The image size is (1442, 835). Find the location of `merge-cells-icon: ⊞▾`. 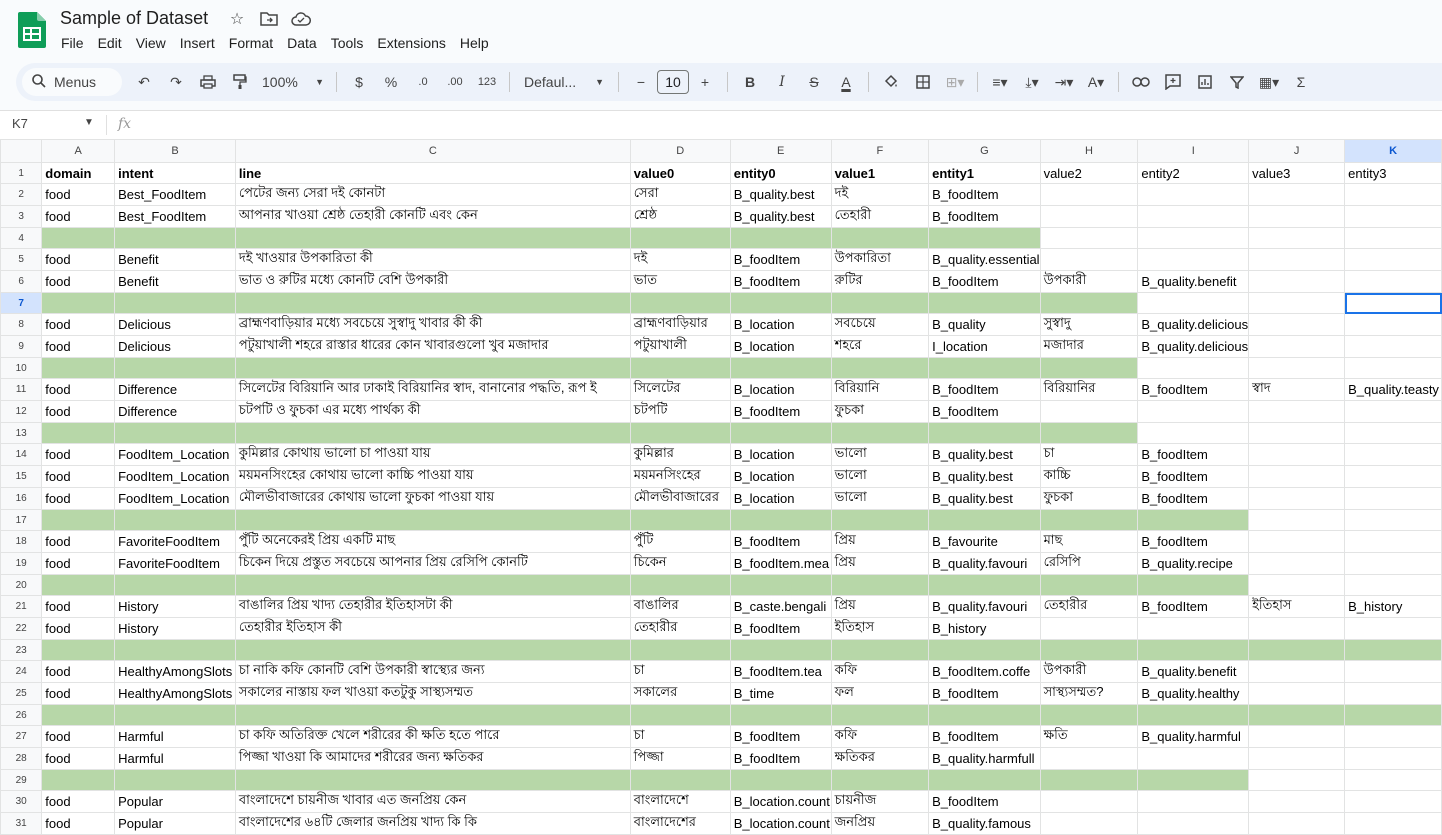

merge-cells-icon: ⊞▾ is located at coordinates (955, 82).